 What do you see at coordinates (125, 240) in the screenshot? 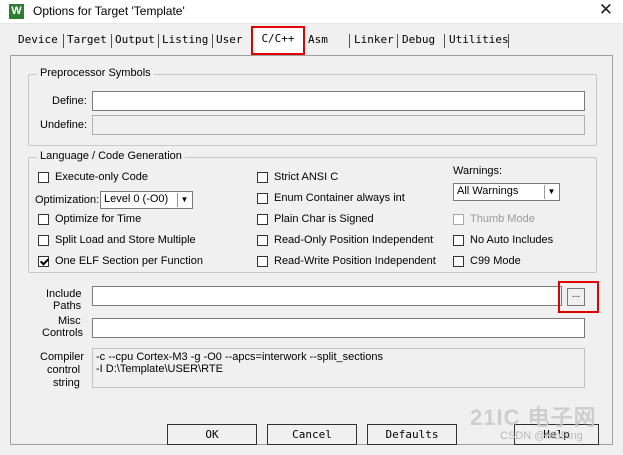
I see `split-load-label: Split Load and Store Multiple` at bounding box center [125, 240].